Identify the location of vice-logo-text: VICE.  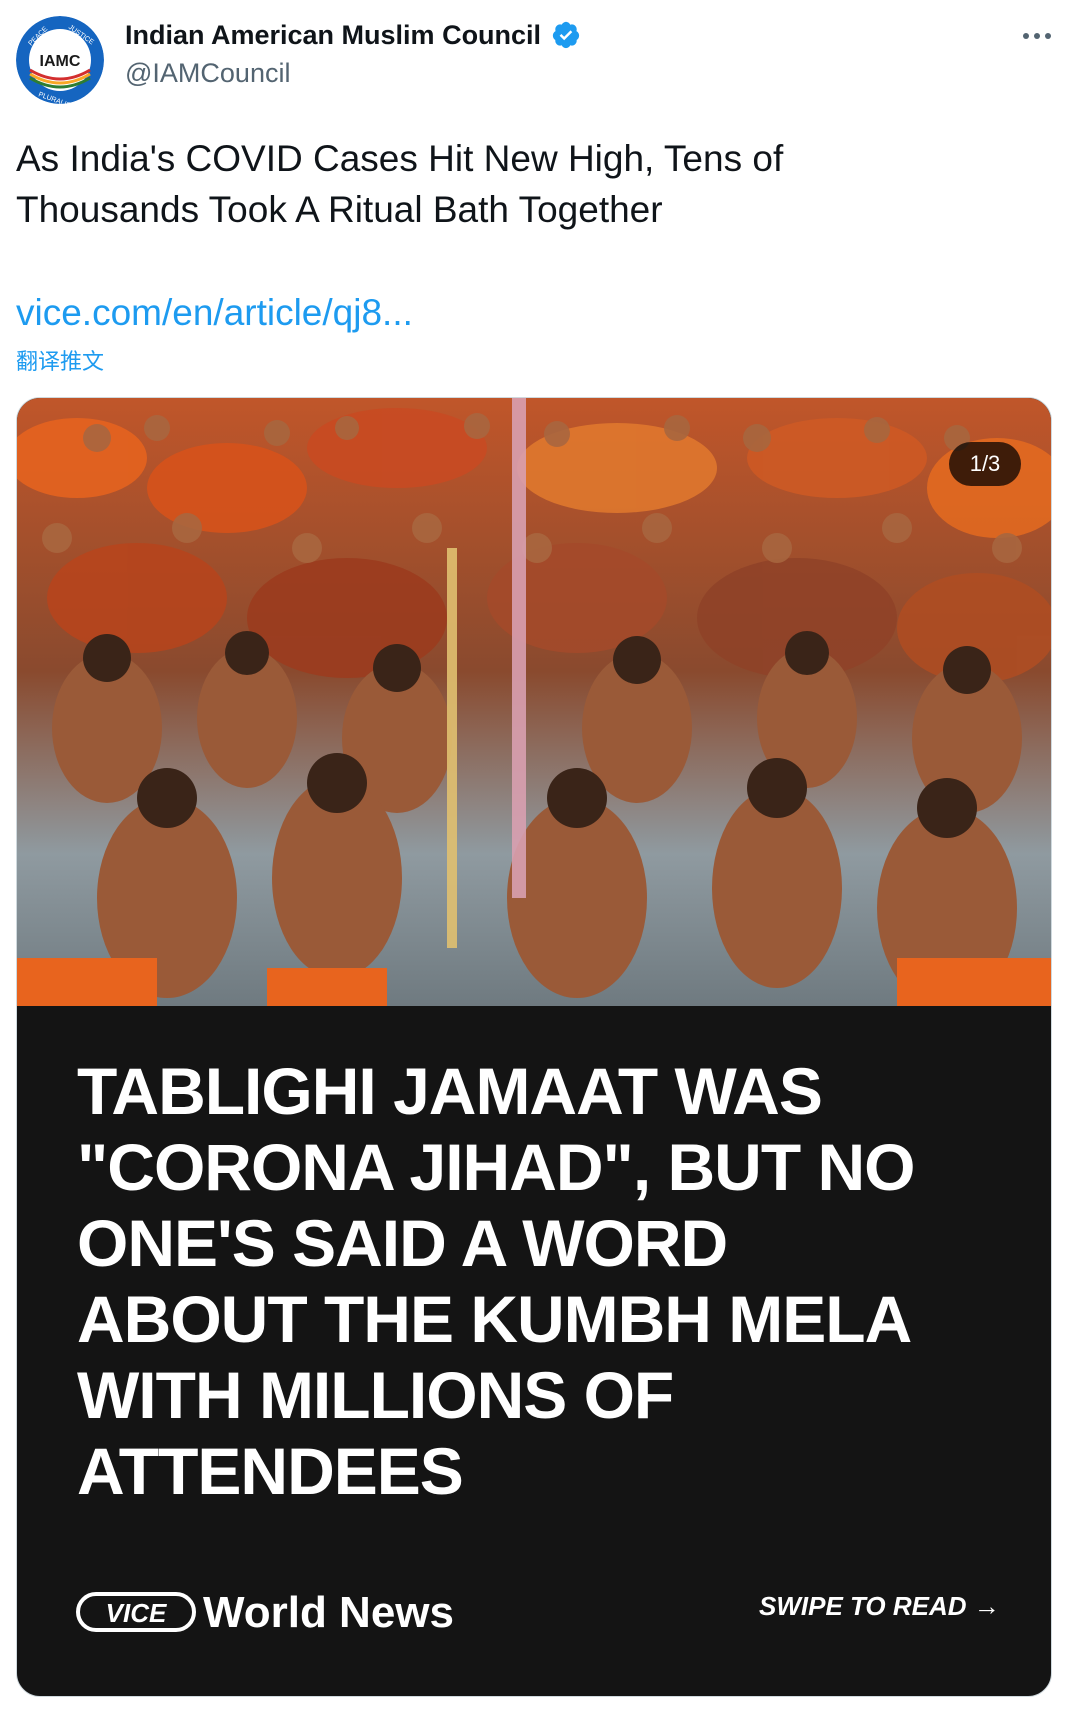
(136, 1613).